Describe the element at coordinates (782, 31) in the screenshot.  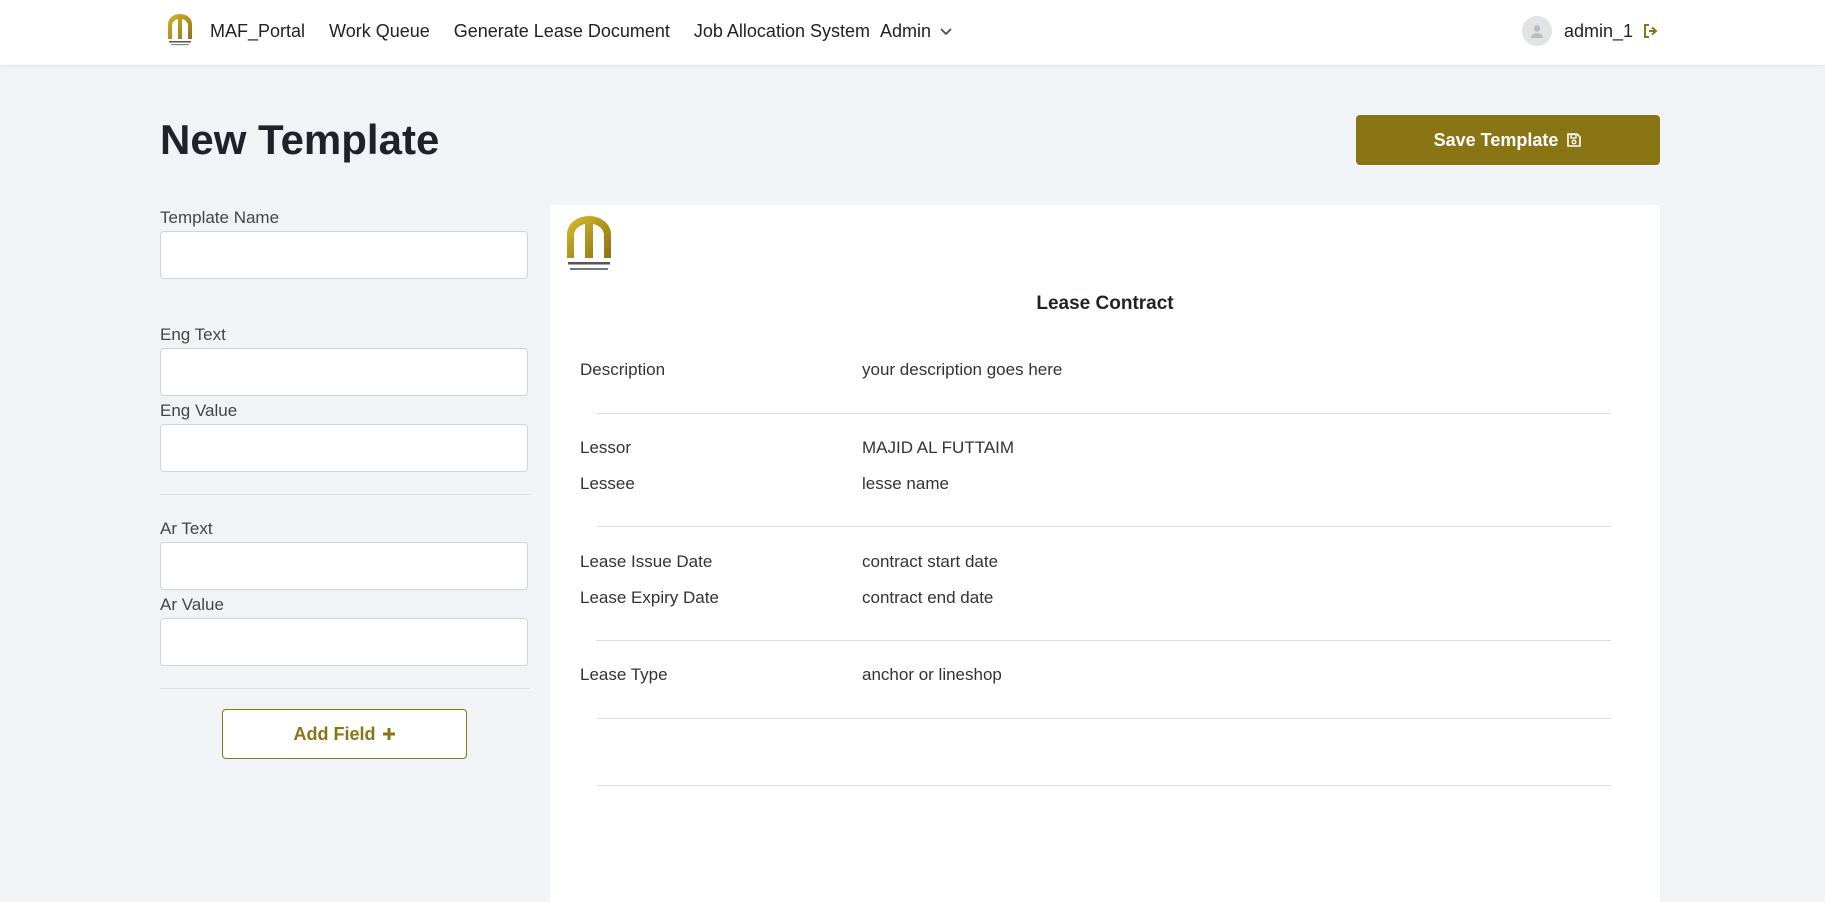
I see `nav-link-job-allocation: Job Allocation System` at that location.